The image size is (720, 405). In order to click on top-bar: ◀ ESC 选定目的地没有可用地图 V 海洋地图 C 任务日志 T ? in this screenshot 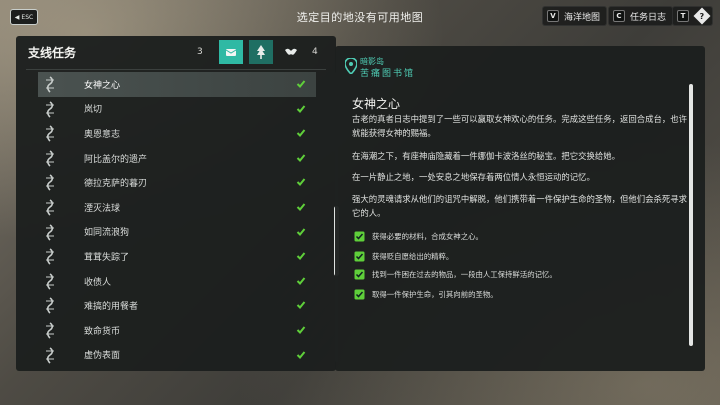, I will do `click(360, 17)`.